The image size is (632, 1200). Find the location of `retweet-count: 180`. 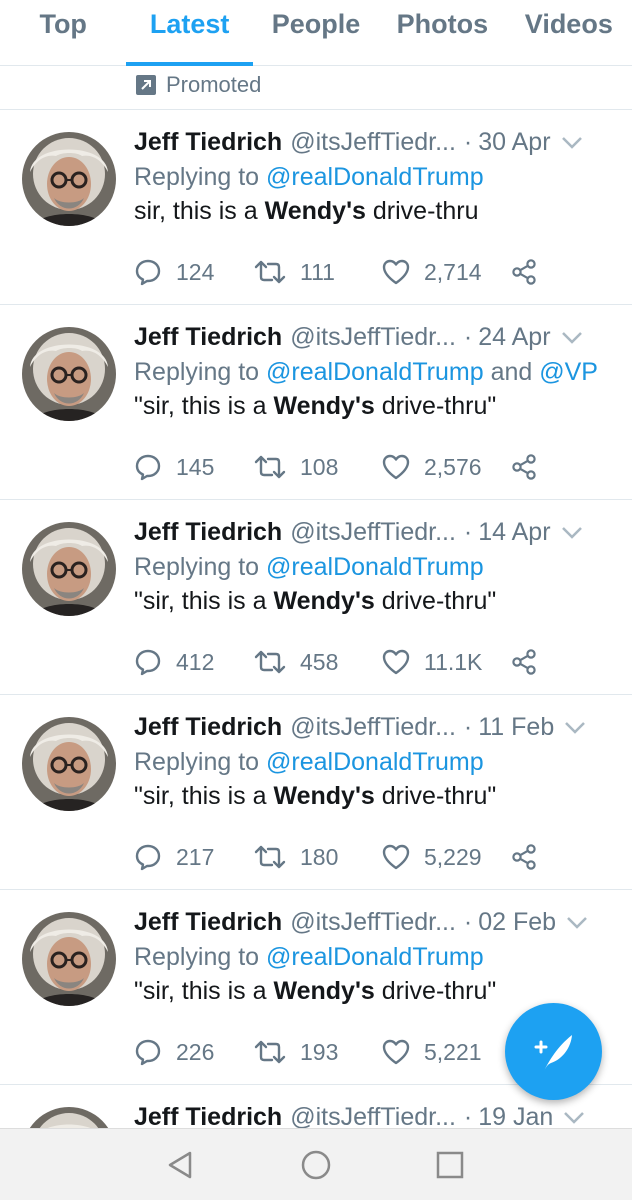

retweet-count: 180 is located at coordinates (319, 856).